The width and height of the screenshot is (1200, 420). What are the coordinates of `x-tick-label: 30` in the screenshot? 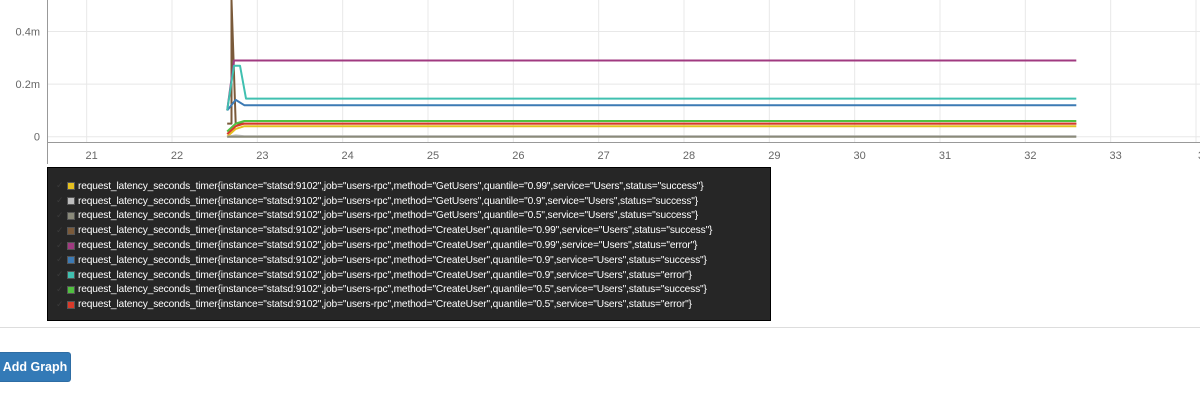 It's located at (860, 156).